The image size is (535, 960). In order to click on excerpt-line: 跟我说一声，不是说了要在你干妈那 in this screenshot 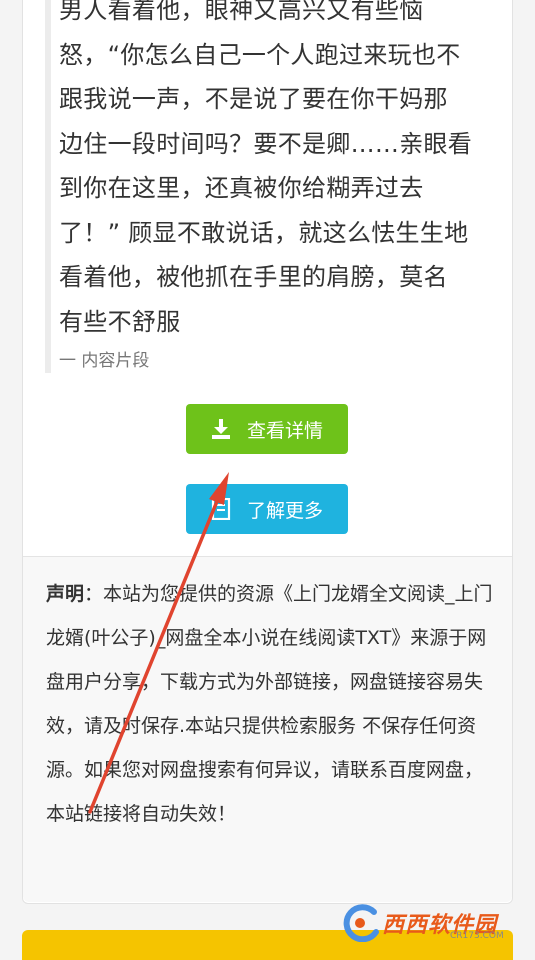, I will do `click(253, 99)`.